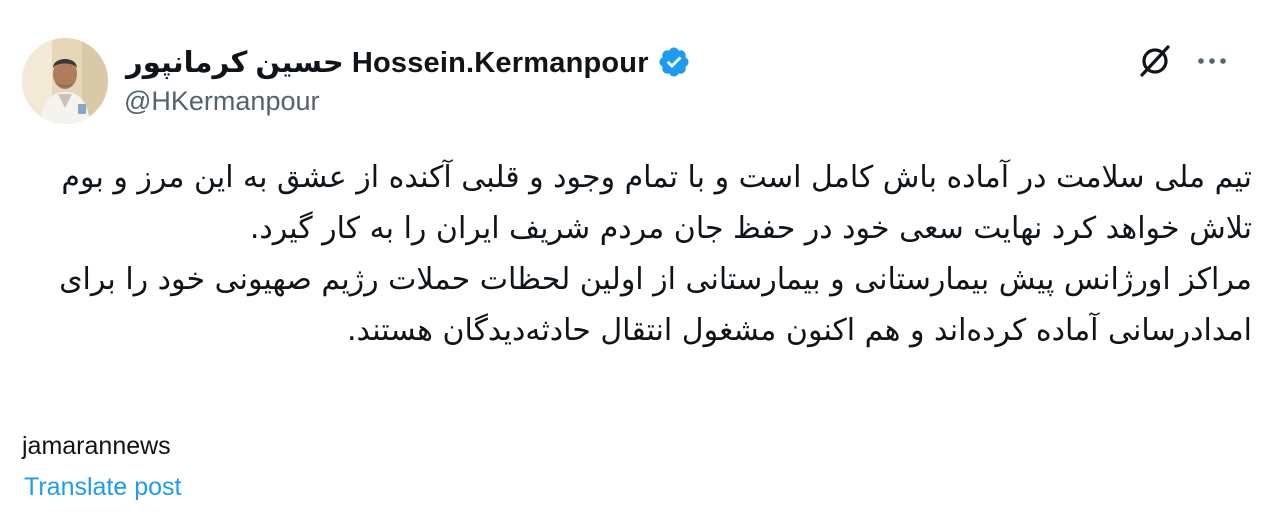  Describe the element at coordinates (222, 101) in the screenshot. I see `author-handle: @HKermanpour` at that location.